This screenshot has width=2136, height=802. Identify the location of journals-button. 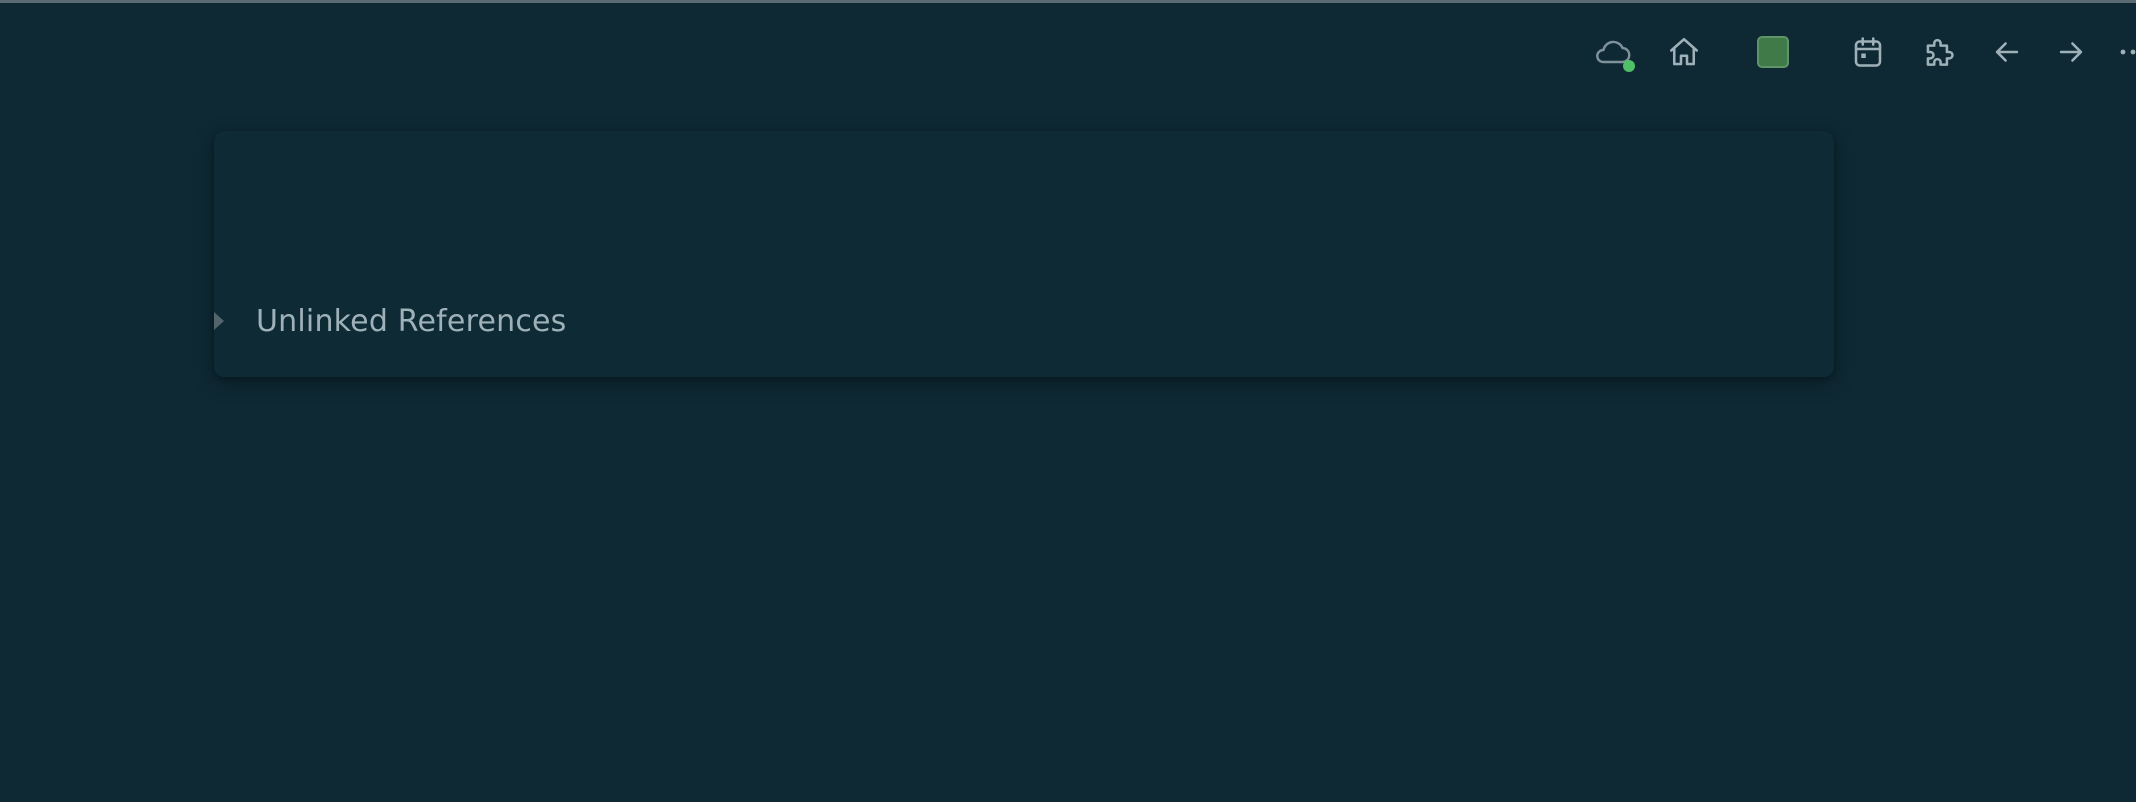
(1868, 52).